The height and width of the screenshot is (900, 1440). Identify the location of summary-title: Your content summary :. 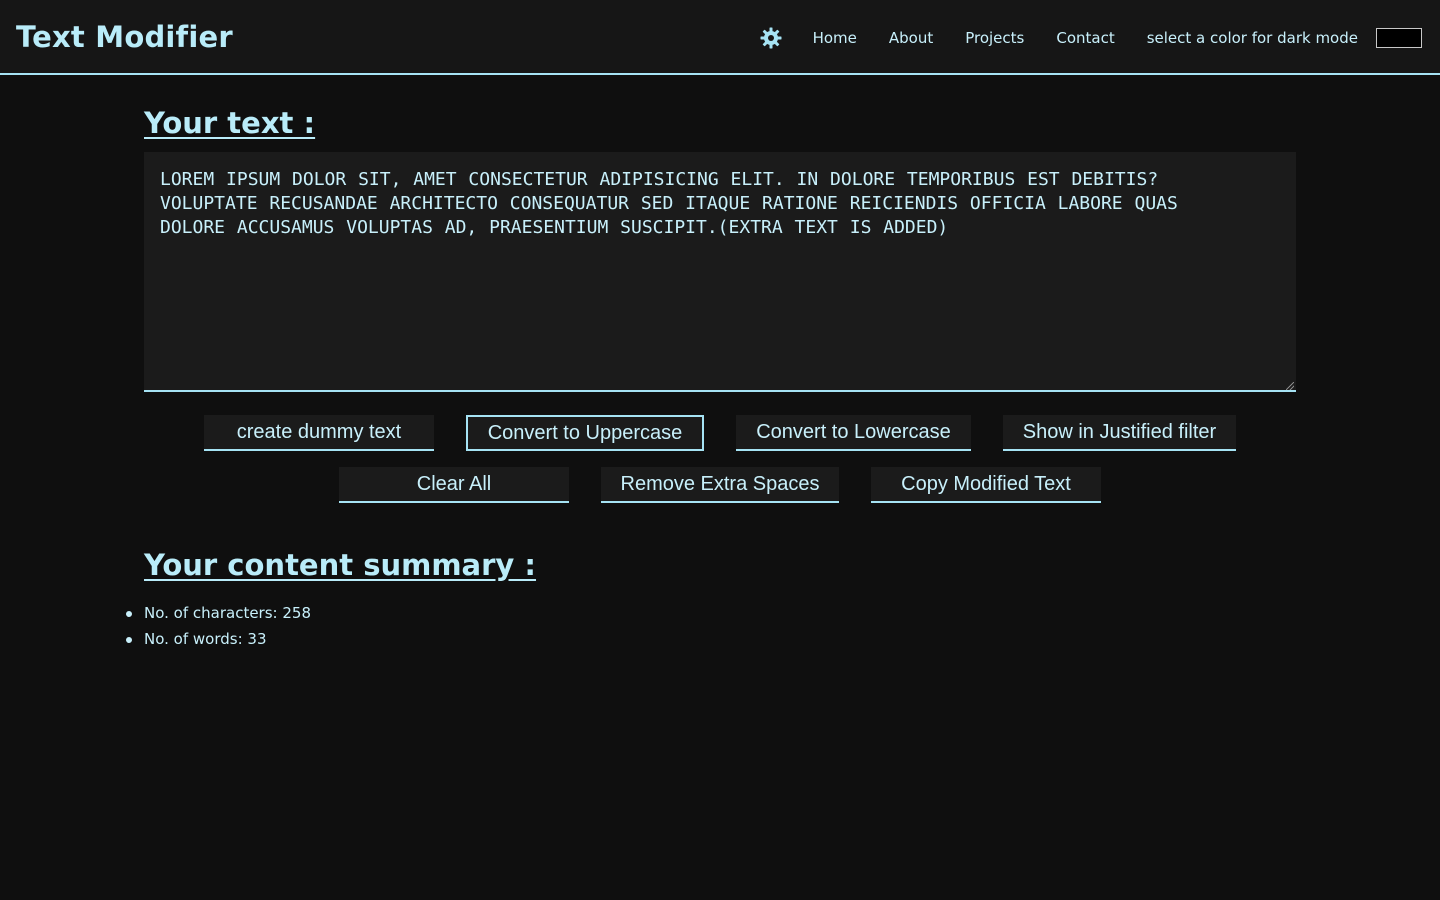
(340, 565).